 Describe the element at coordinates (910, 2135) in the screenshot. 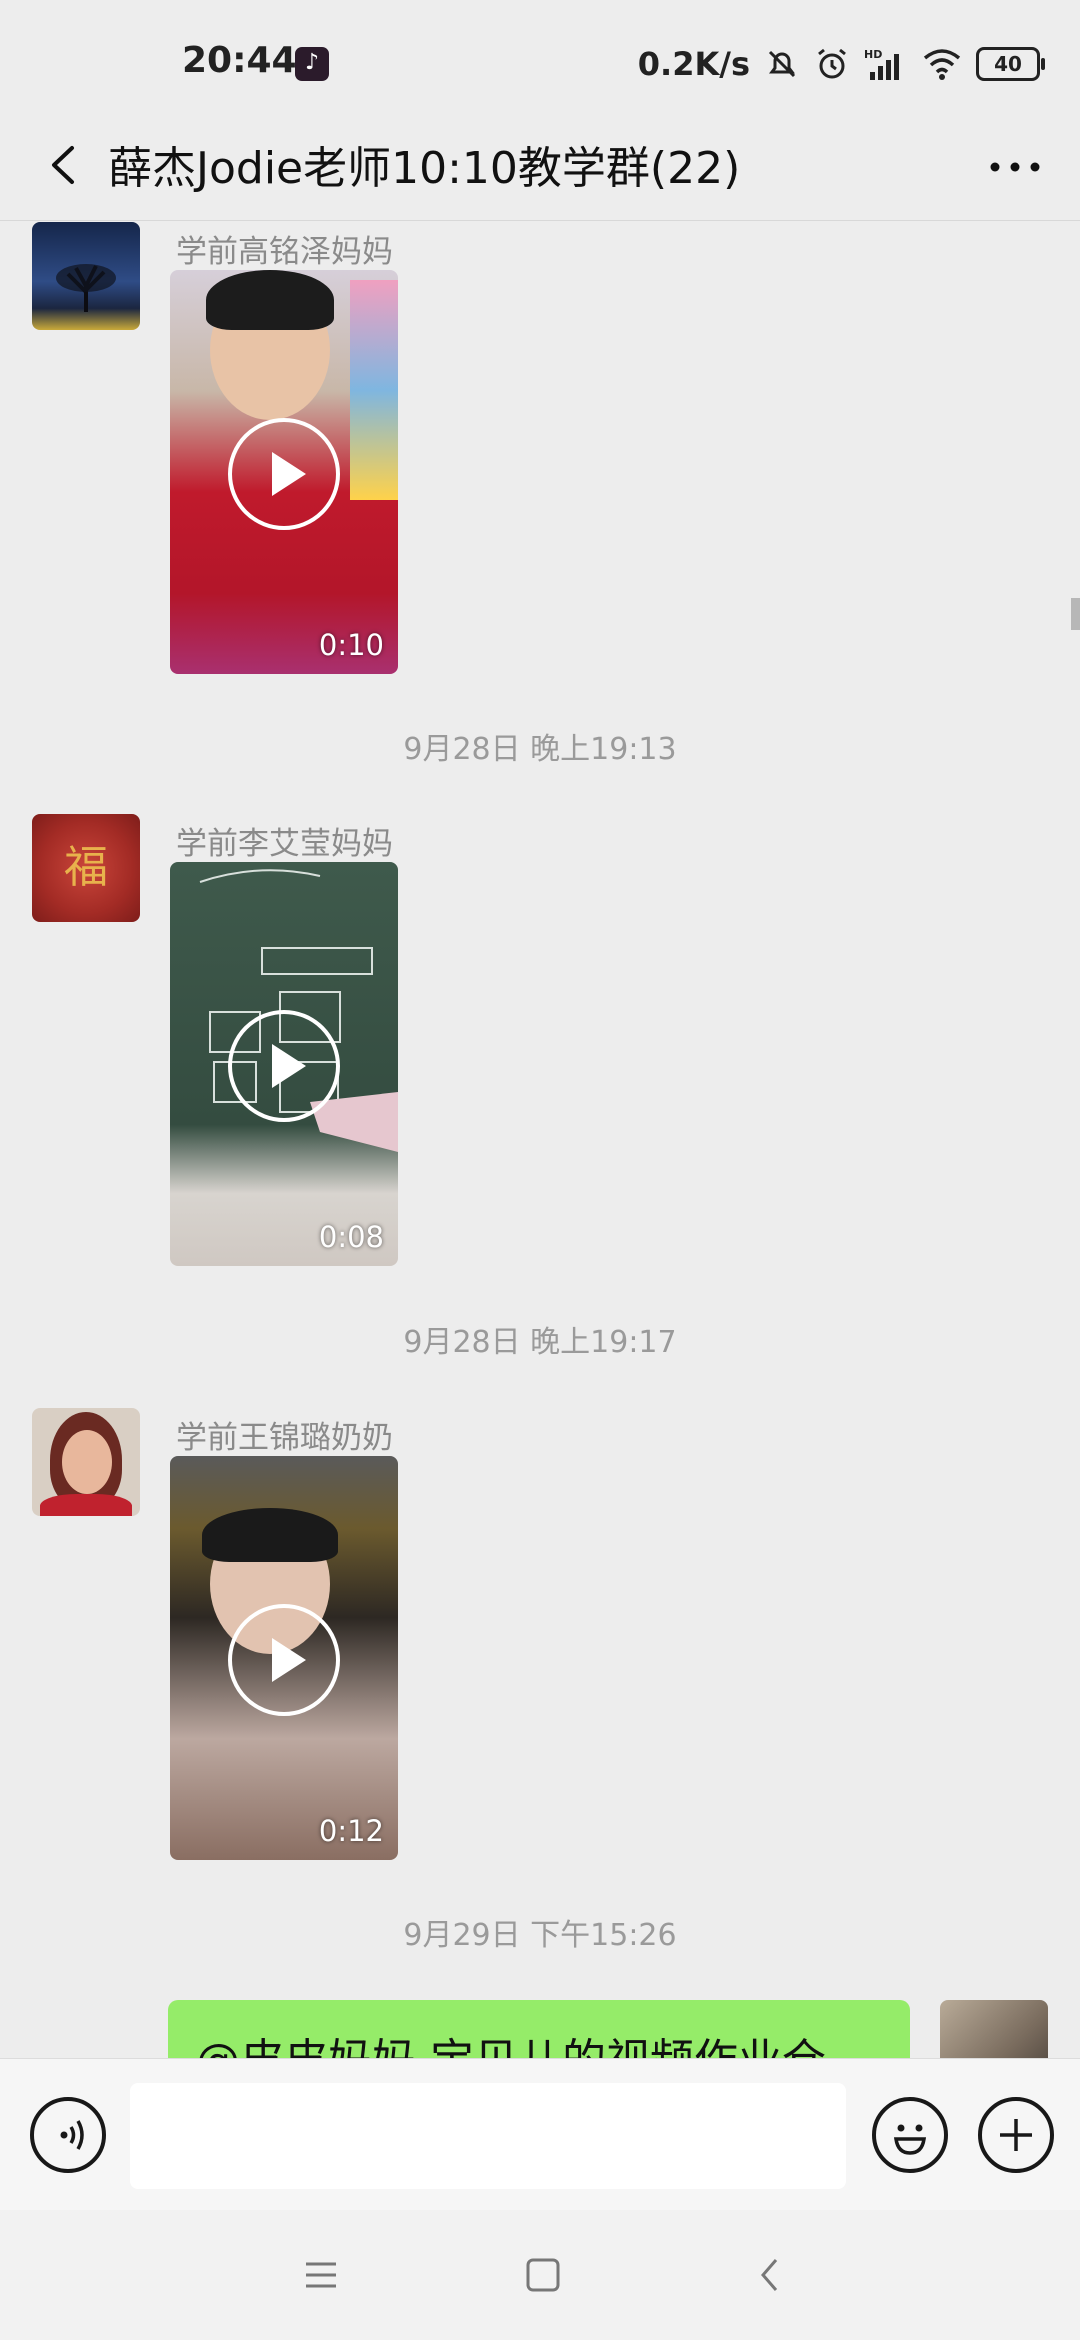

I see `emoji-icon` at that location.